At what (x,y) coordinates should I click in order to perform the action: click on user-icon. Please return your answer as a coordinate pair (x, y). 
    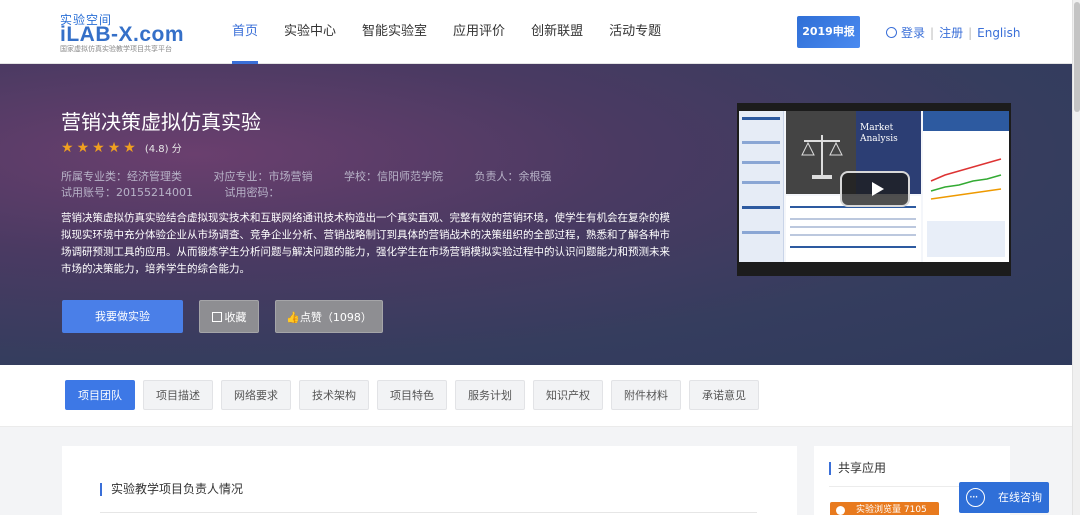
    Looking at the image, I should click on (891, 32).